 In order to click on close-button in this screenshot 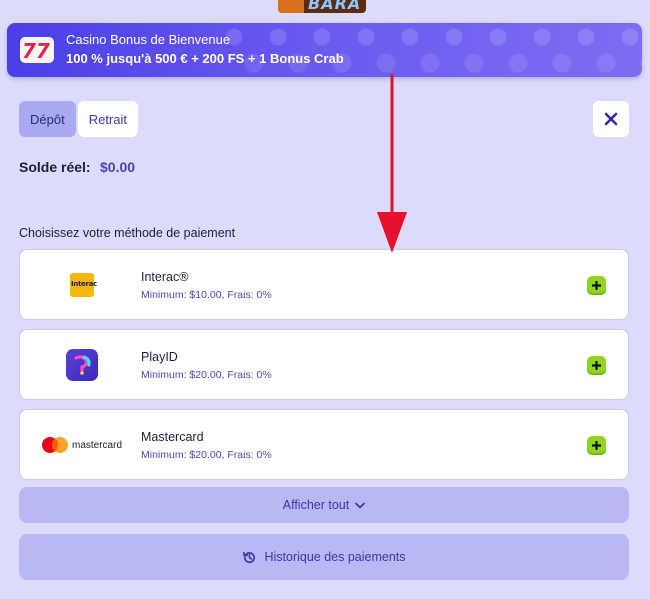, I will do `click(611, 119)`.